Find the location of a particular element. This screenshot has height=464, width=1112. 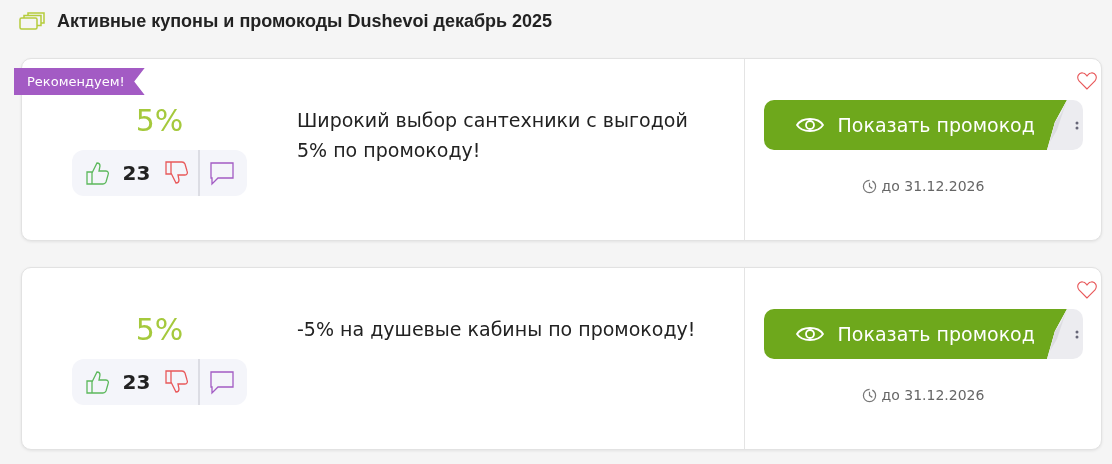

coupons-icon is located at coordinates (32, 21).